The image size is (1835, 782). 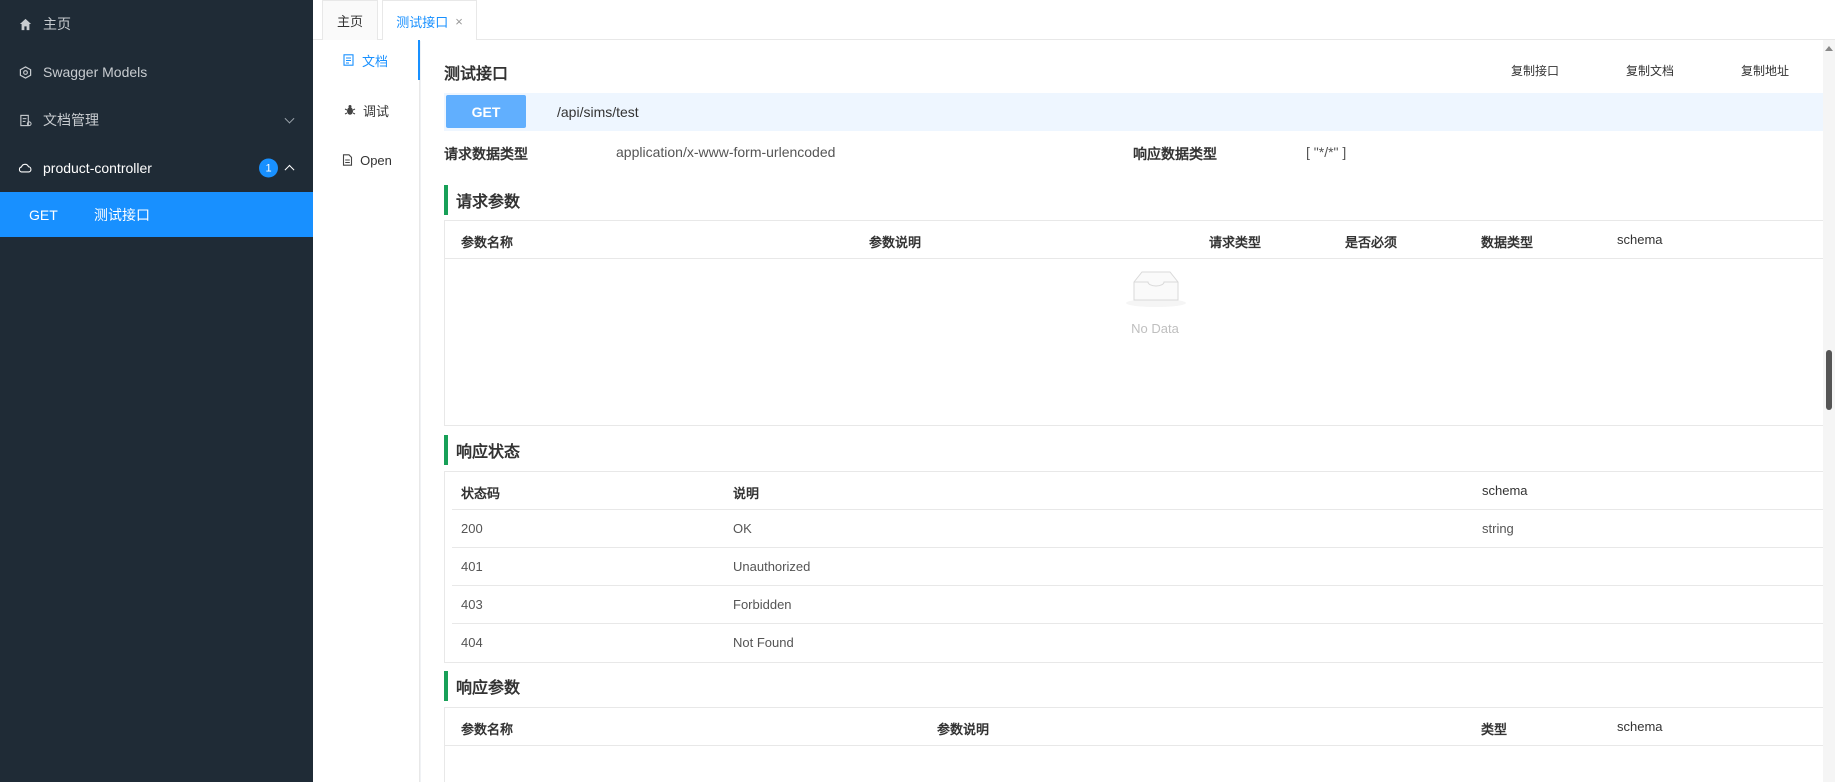 I want to click on copy-url-button: 复制地址, so click(x=1765, y=70).